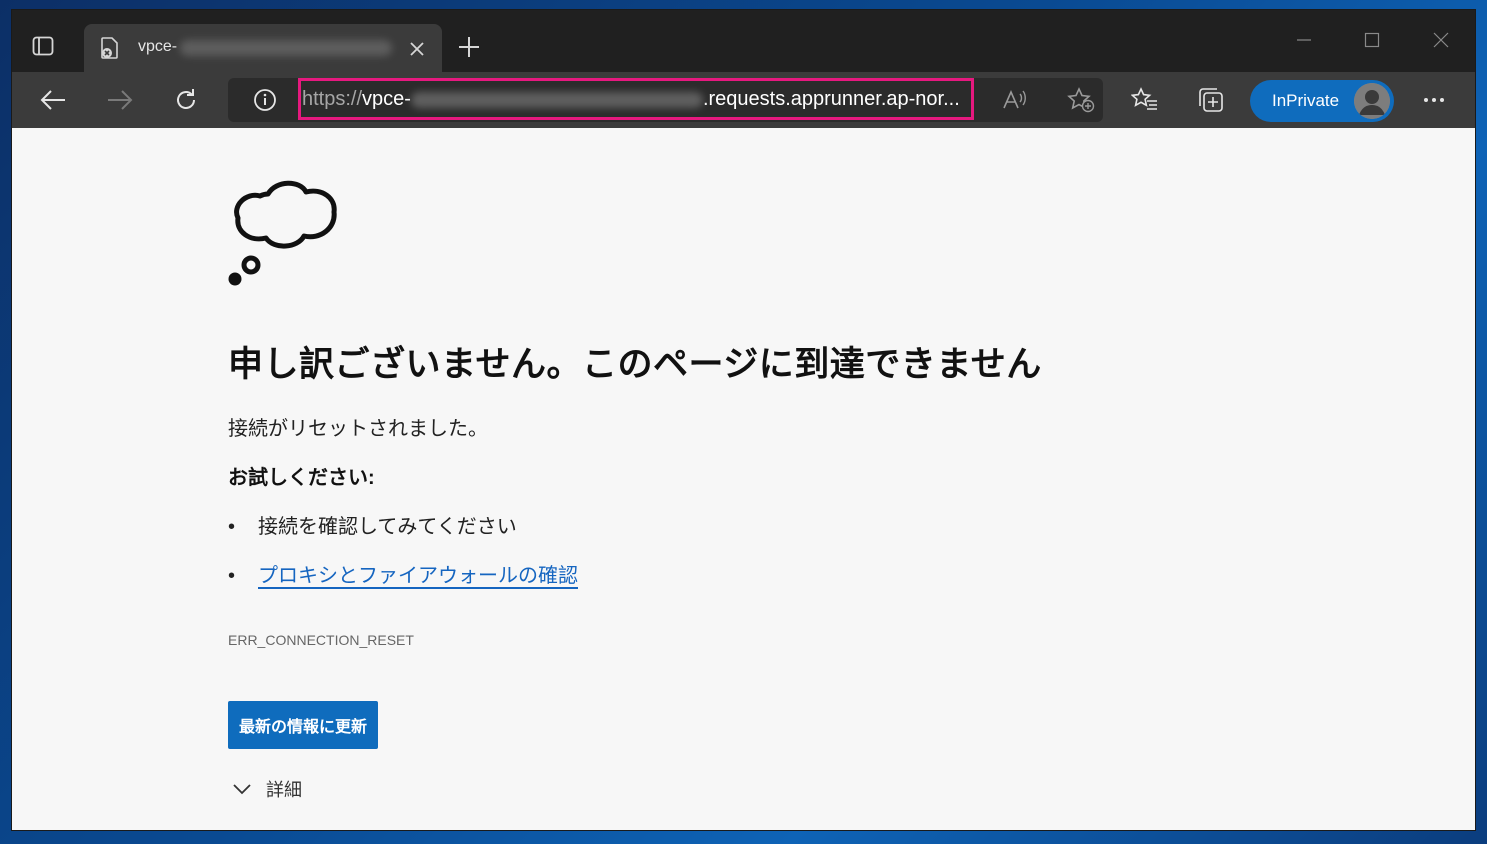 This screenshot has width=1487, height=844. What do you see at coordinates (386, 99) in the screenshot?
I see `url-prefix: vpce-` at bounding box center [386, 99].